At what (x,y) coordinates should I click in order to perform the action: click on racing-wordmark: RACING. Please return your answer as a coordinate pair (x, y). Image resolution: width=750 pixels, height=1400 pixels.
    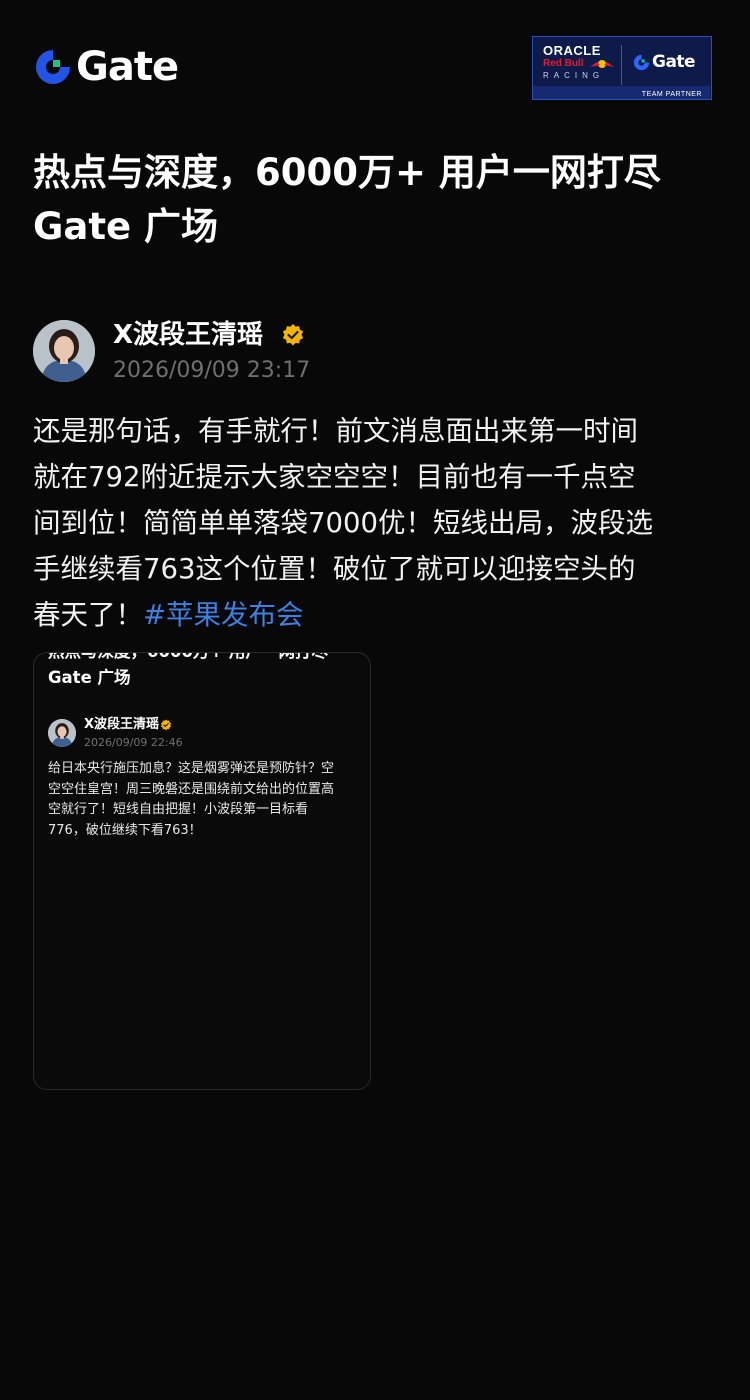
    Looking at the image, I should click on (574, 75).